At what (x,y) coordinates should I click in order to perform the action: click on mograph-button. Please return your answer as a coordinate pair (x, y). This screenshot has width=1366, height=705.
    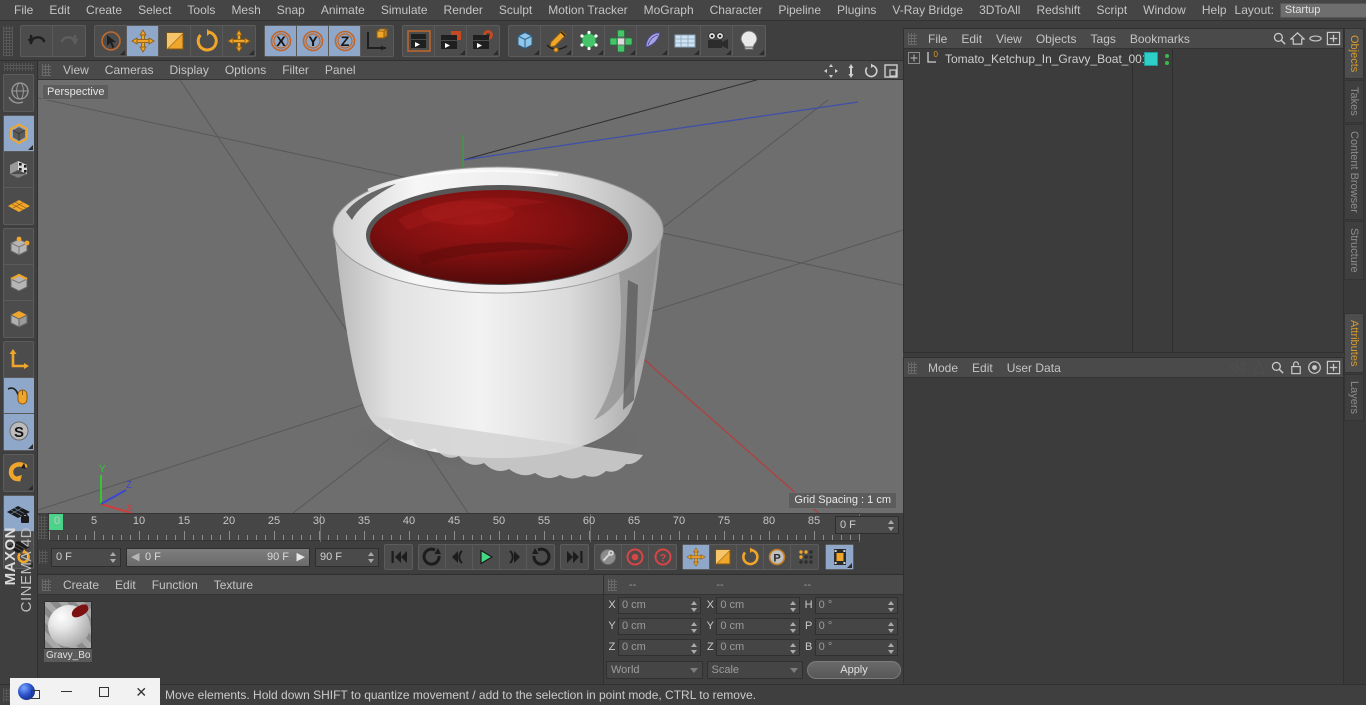
    Looking at the image, I should click on (621, 40).